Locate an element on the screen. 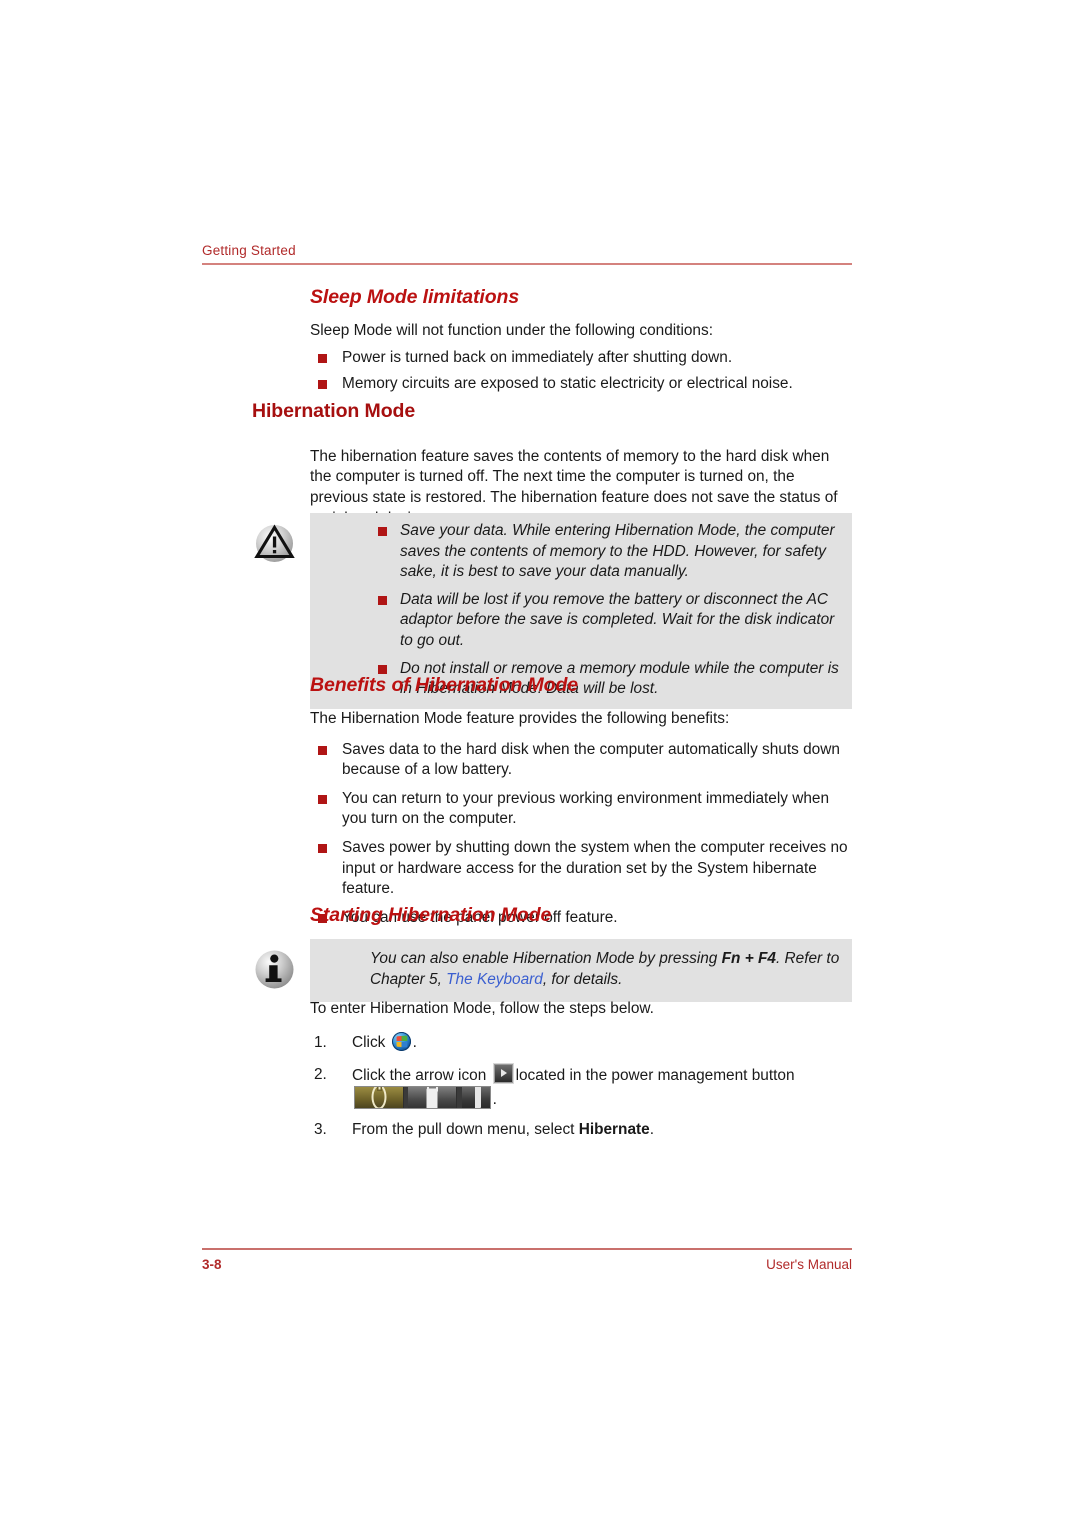 The height and width of the screenshot is (1527, 1080). heading-sleep-mode-limitations: Sleep Mode limitations is located at coordinates (415, 297).